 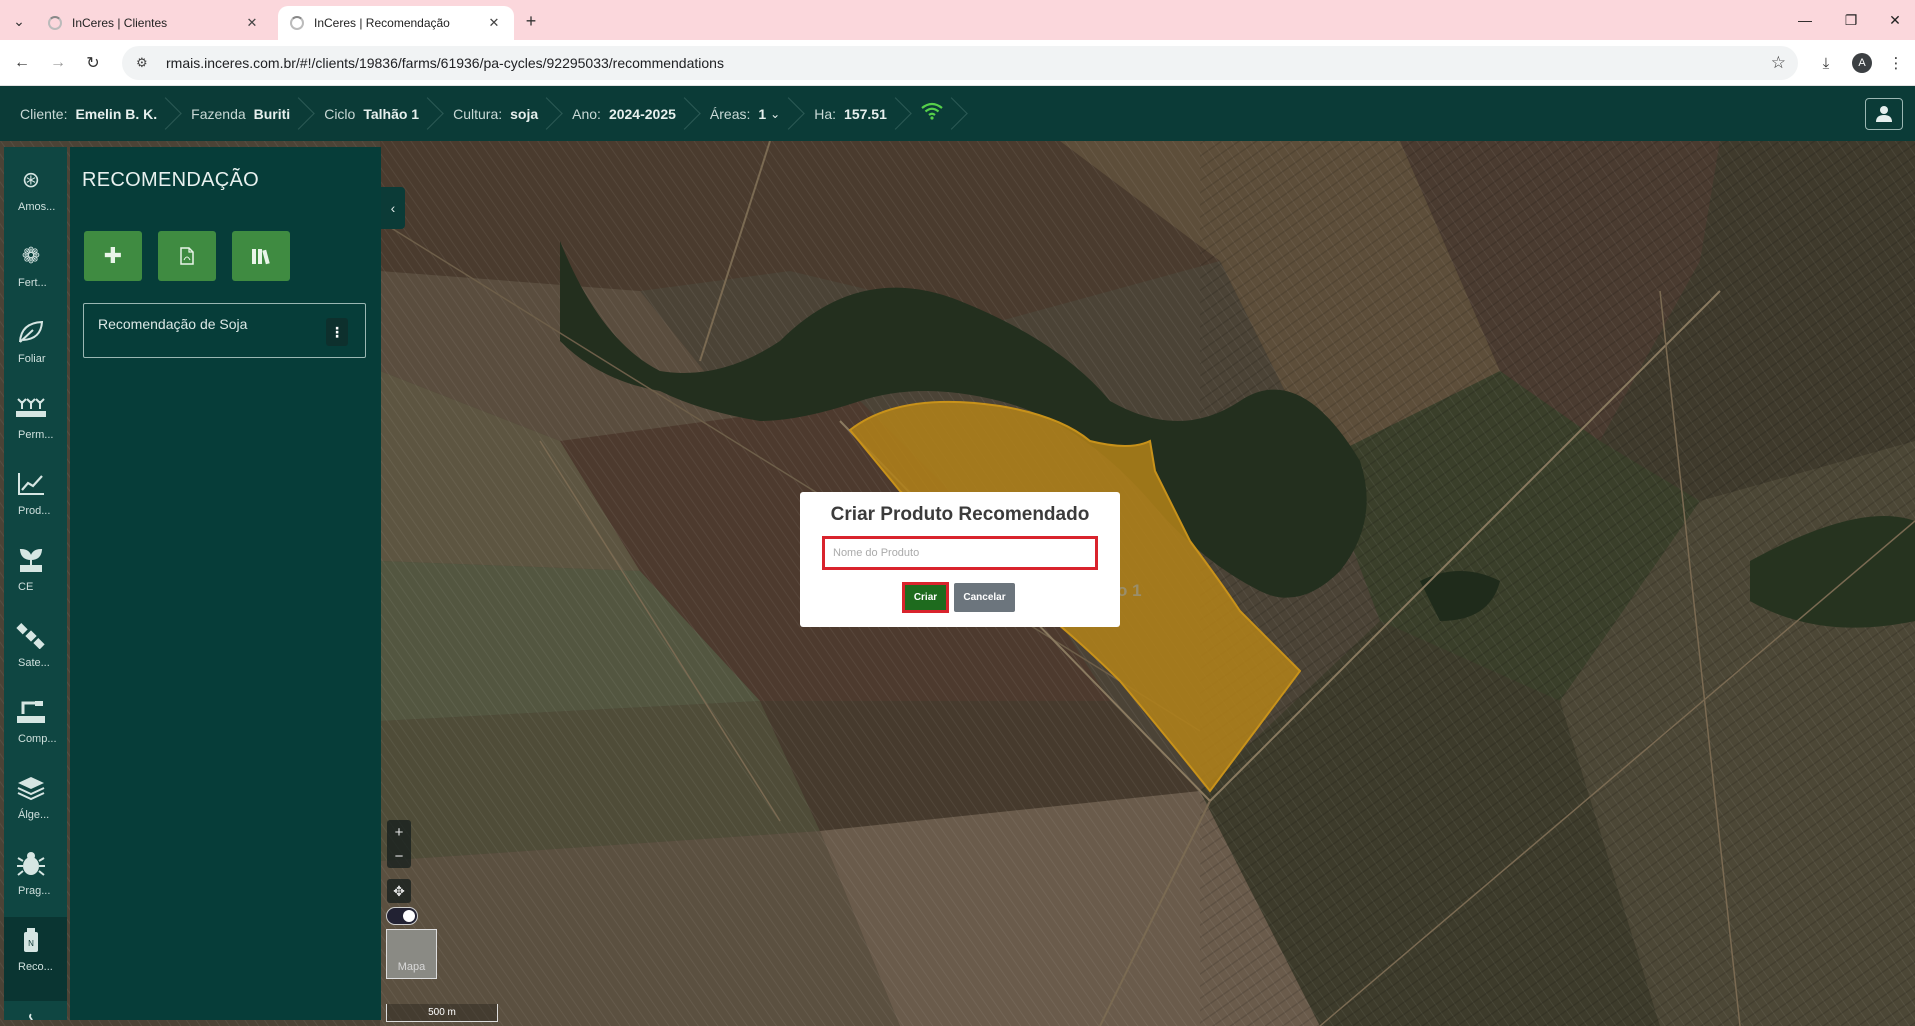 I want to click on tab-search-chevron-icon: ⌄, so click(x=19, y=21).